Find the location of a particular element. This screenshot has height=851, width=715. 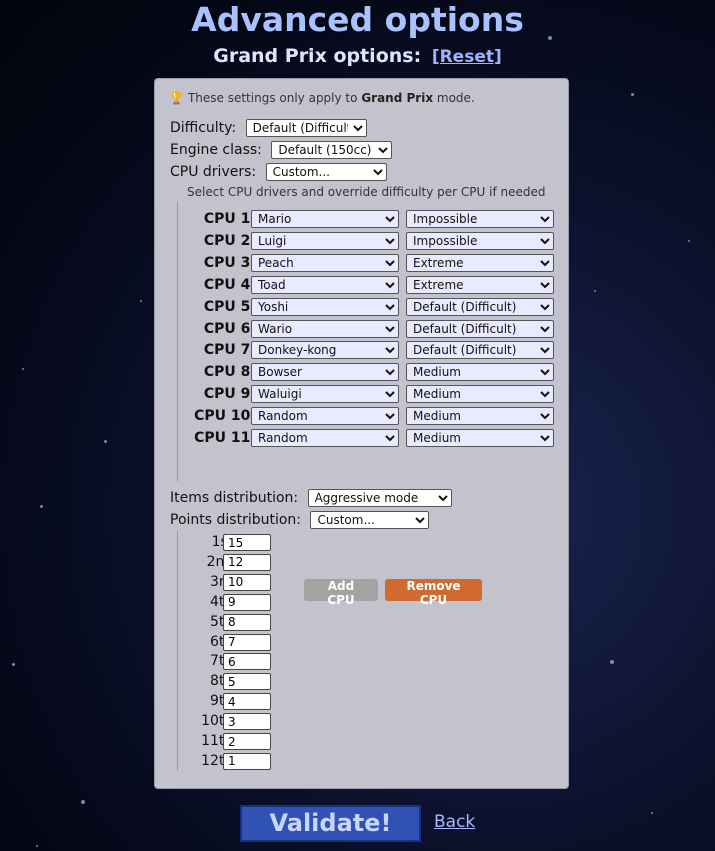

cpu-label: CPU 8: is located at coordinates (229, 372).